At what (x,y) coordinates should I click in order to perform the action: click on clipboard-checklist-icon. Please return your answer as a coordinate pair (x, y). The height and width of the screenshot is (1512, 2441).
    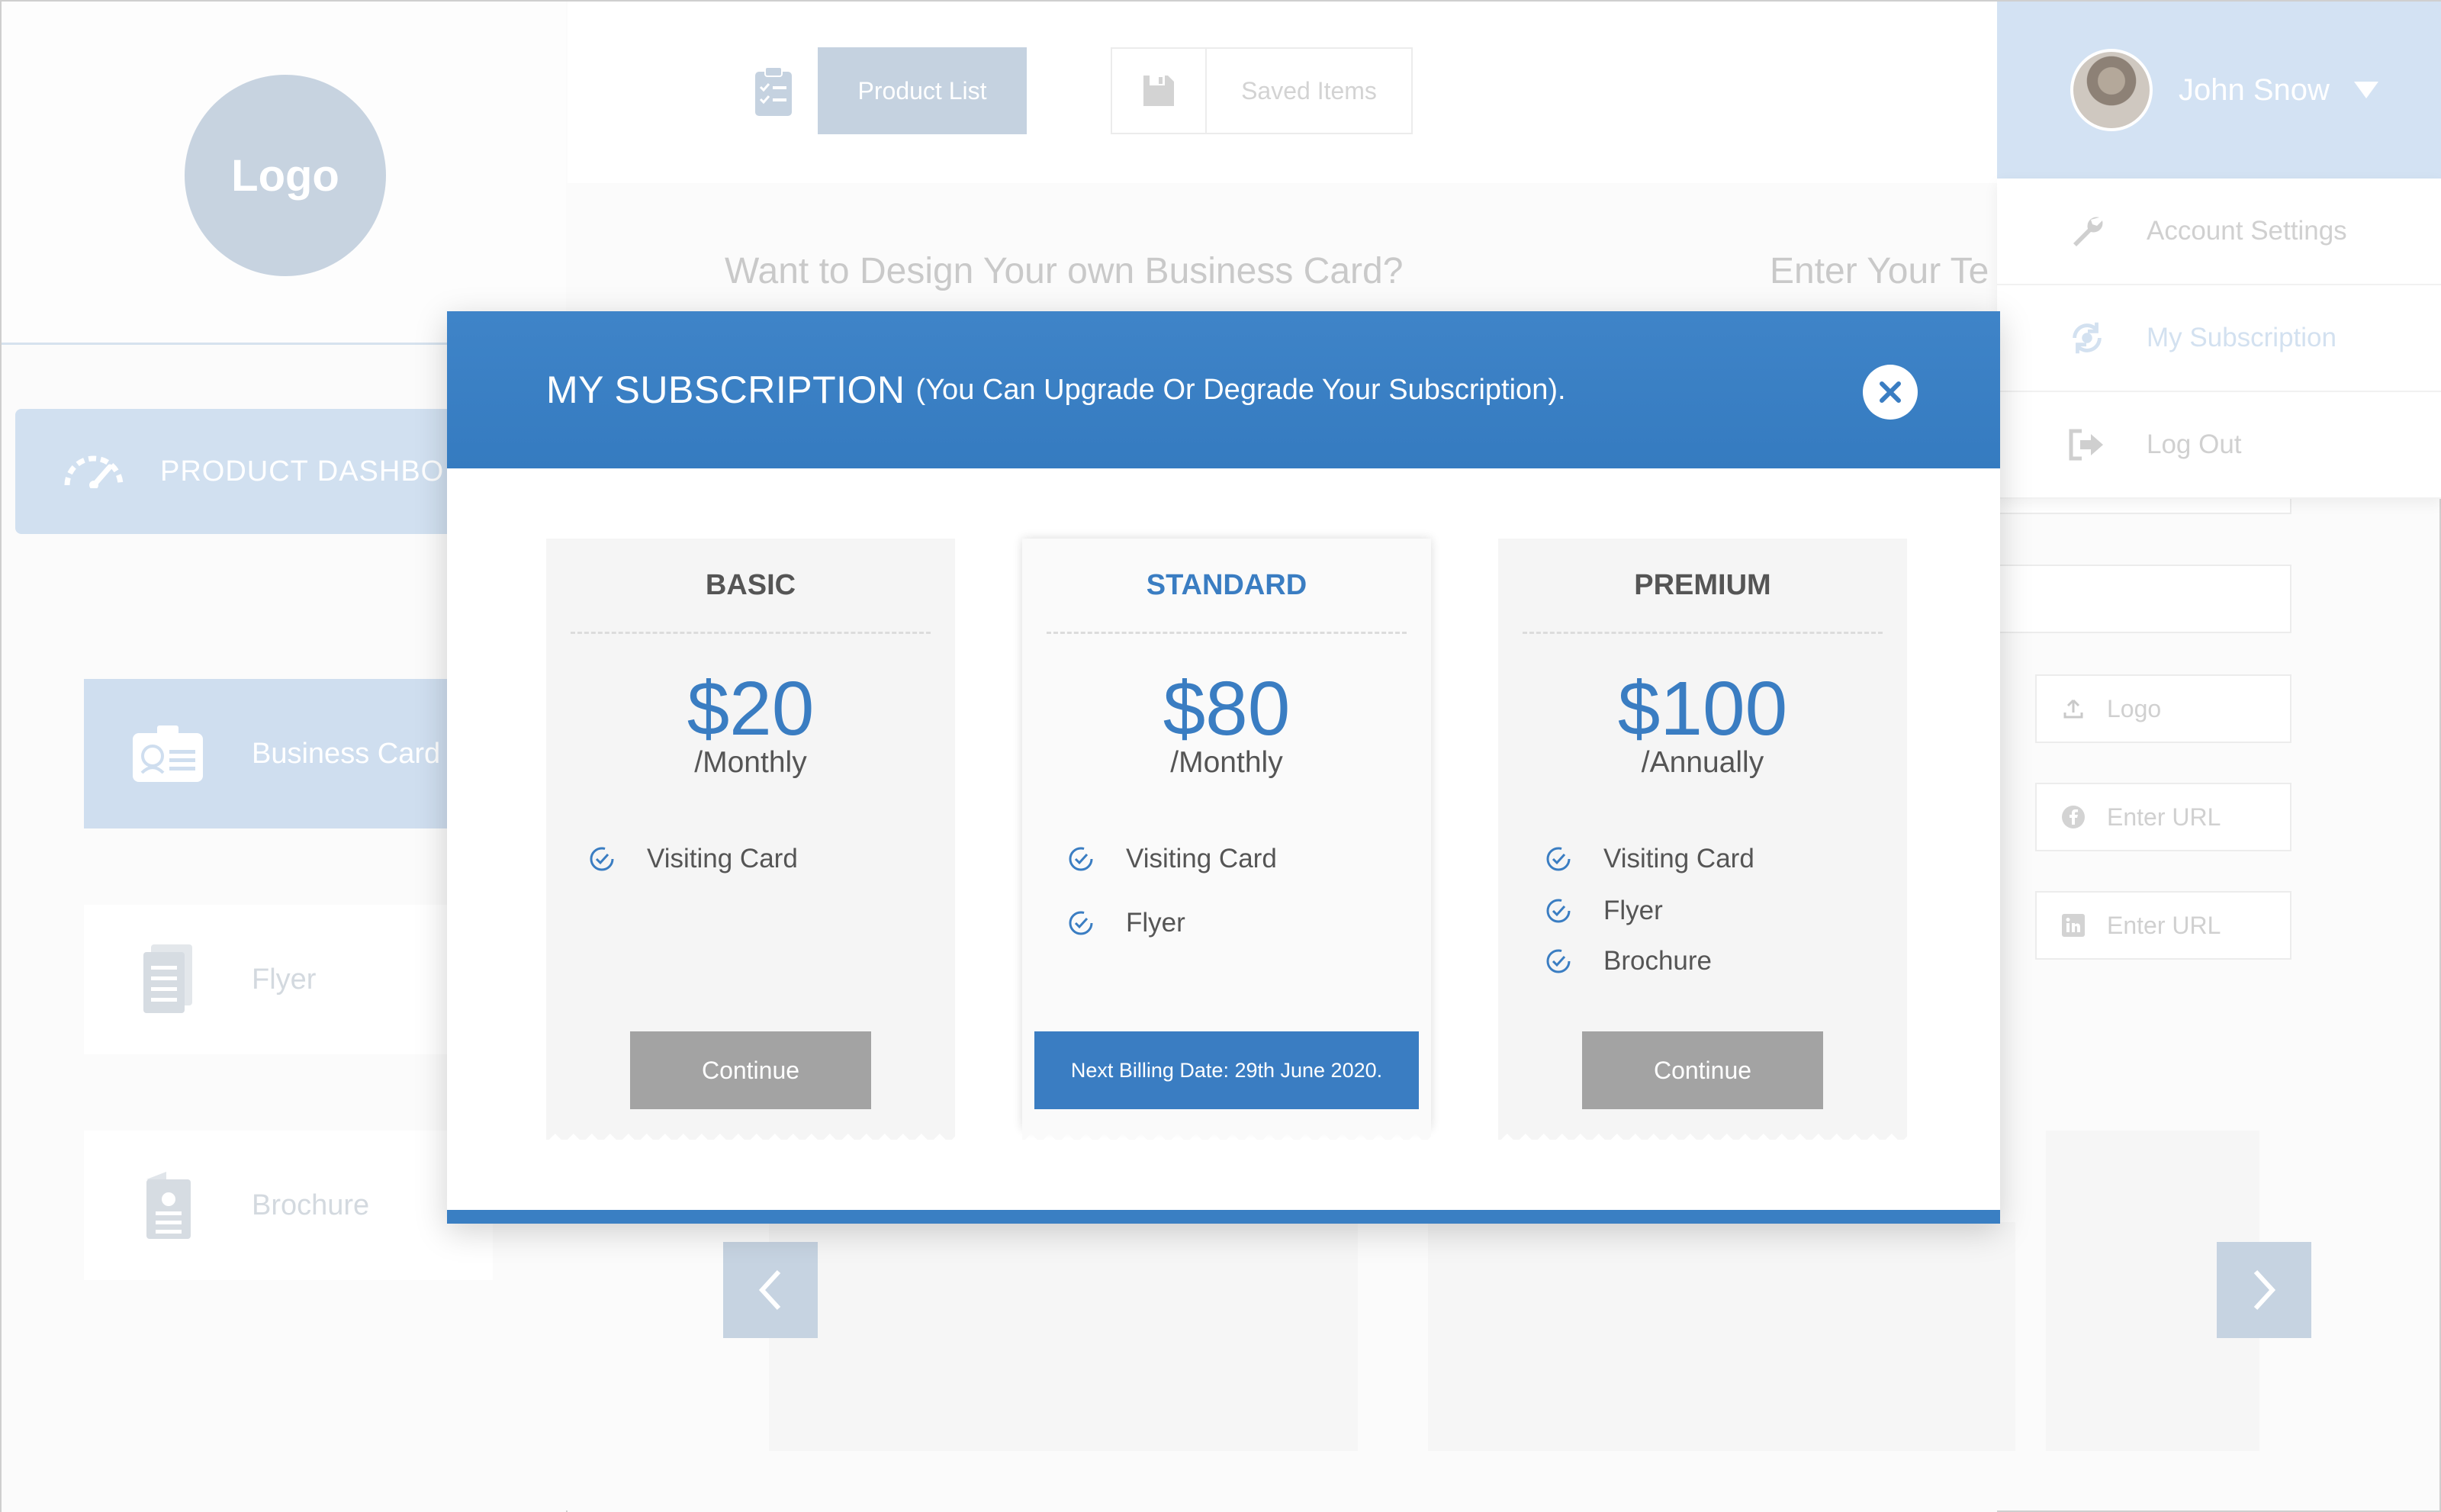
    Looking at the image, I should click on (773, 92).